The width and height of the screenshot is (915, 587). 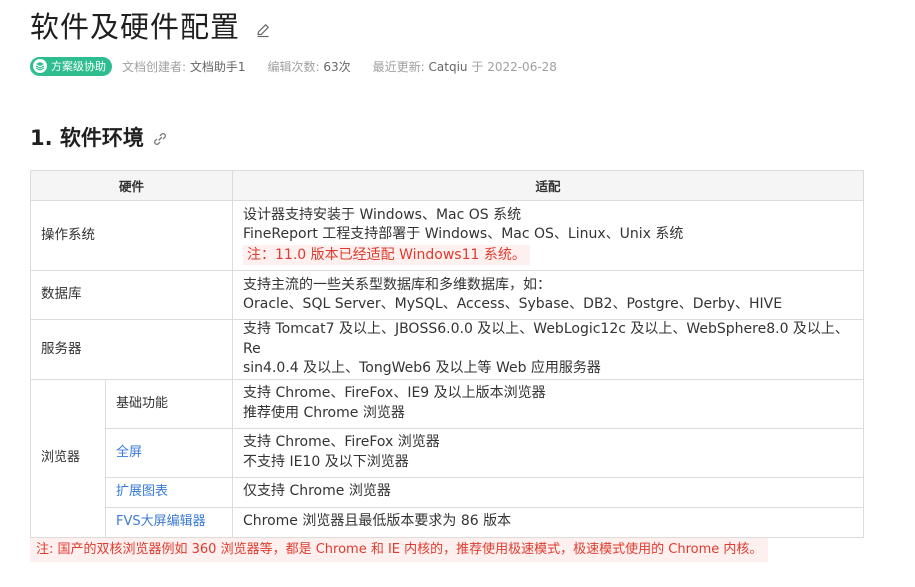 What do you see at coordinates (548, 452) in the screenshot?
I see `browser-fullscreen-desc: 支持 Chrome、FireFox 浏览器 不支持 IE10 及以下浏览器` at bounding box center [548, 452].